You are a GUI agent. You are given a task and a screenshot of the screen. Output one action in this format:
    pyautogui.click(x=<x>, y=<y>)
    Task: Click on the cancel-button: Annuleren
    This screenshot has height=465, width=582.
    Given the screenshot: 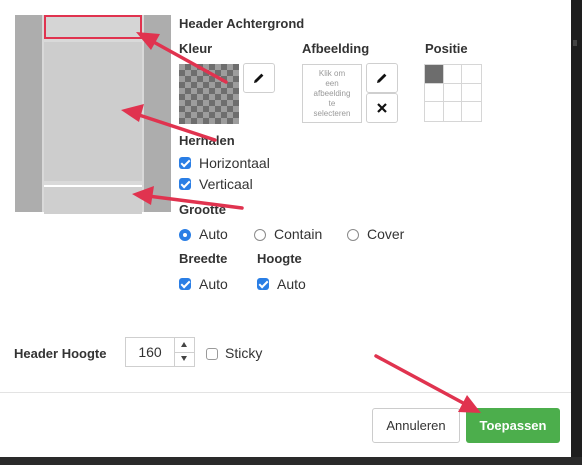 What is the action you would take?
    pyautogui.click(x=416, y=425)
    